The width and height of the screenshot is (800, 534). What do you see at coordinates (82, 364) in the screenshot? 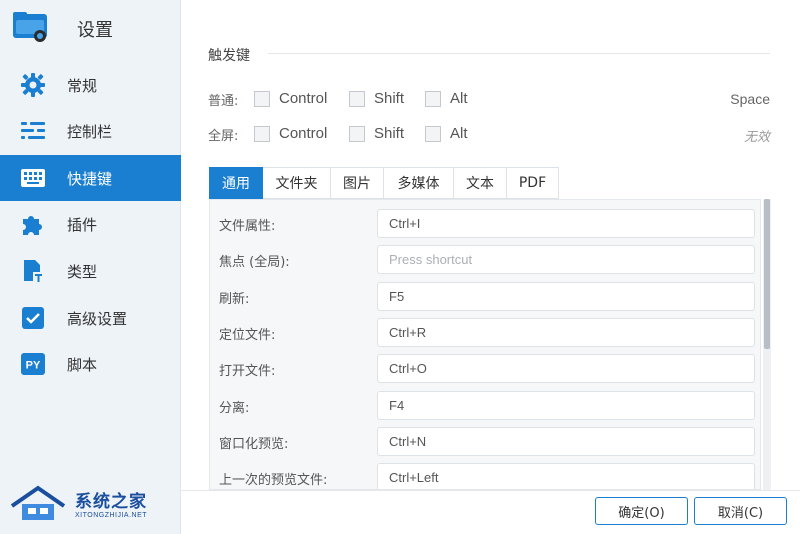
I see `sidebar-item-label: 脚本` at bounding box center [82, 364].